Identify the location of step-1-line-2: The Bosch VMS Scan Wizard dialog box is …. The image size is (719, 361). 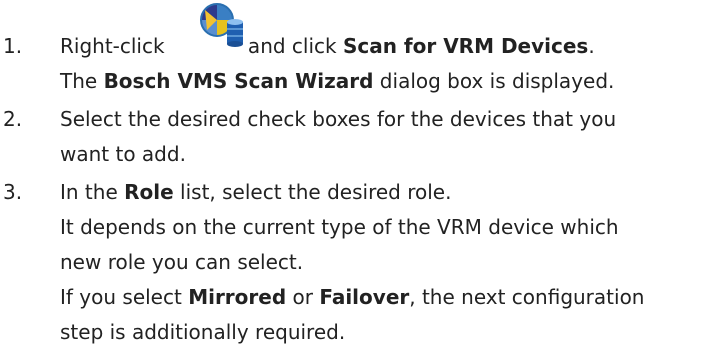
(337, 81).